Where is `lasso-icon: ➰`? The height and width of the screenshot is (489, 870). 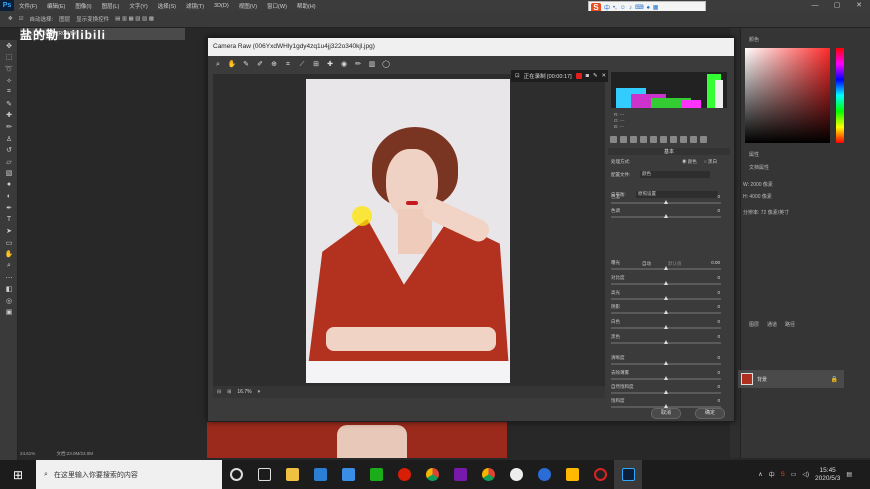
lasso-icon: ➰ is located at coordinates (9, 69).